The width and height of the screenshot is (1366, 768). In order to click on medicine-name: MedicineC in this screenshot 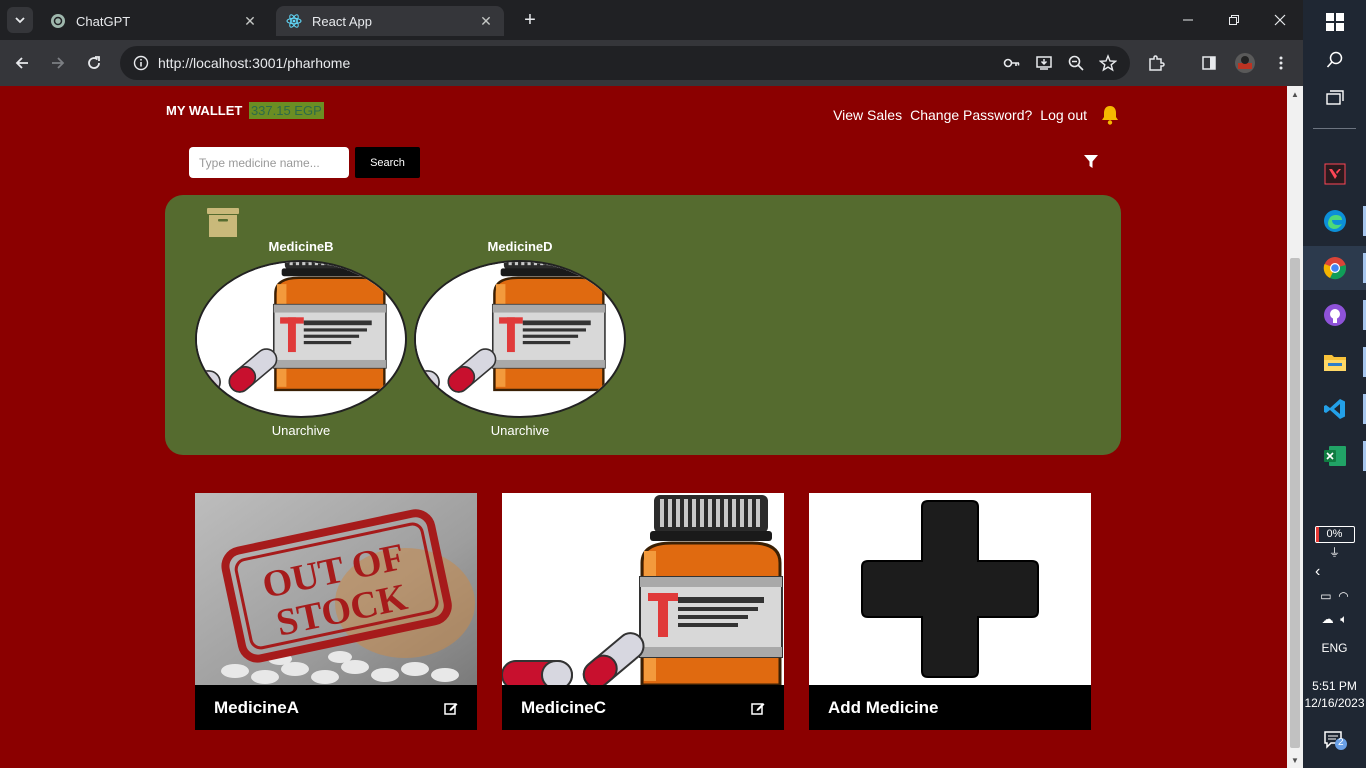, I will do `click(564, 707)`.